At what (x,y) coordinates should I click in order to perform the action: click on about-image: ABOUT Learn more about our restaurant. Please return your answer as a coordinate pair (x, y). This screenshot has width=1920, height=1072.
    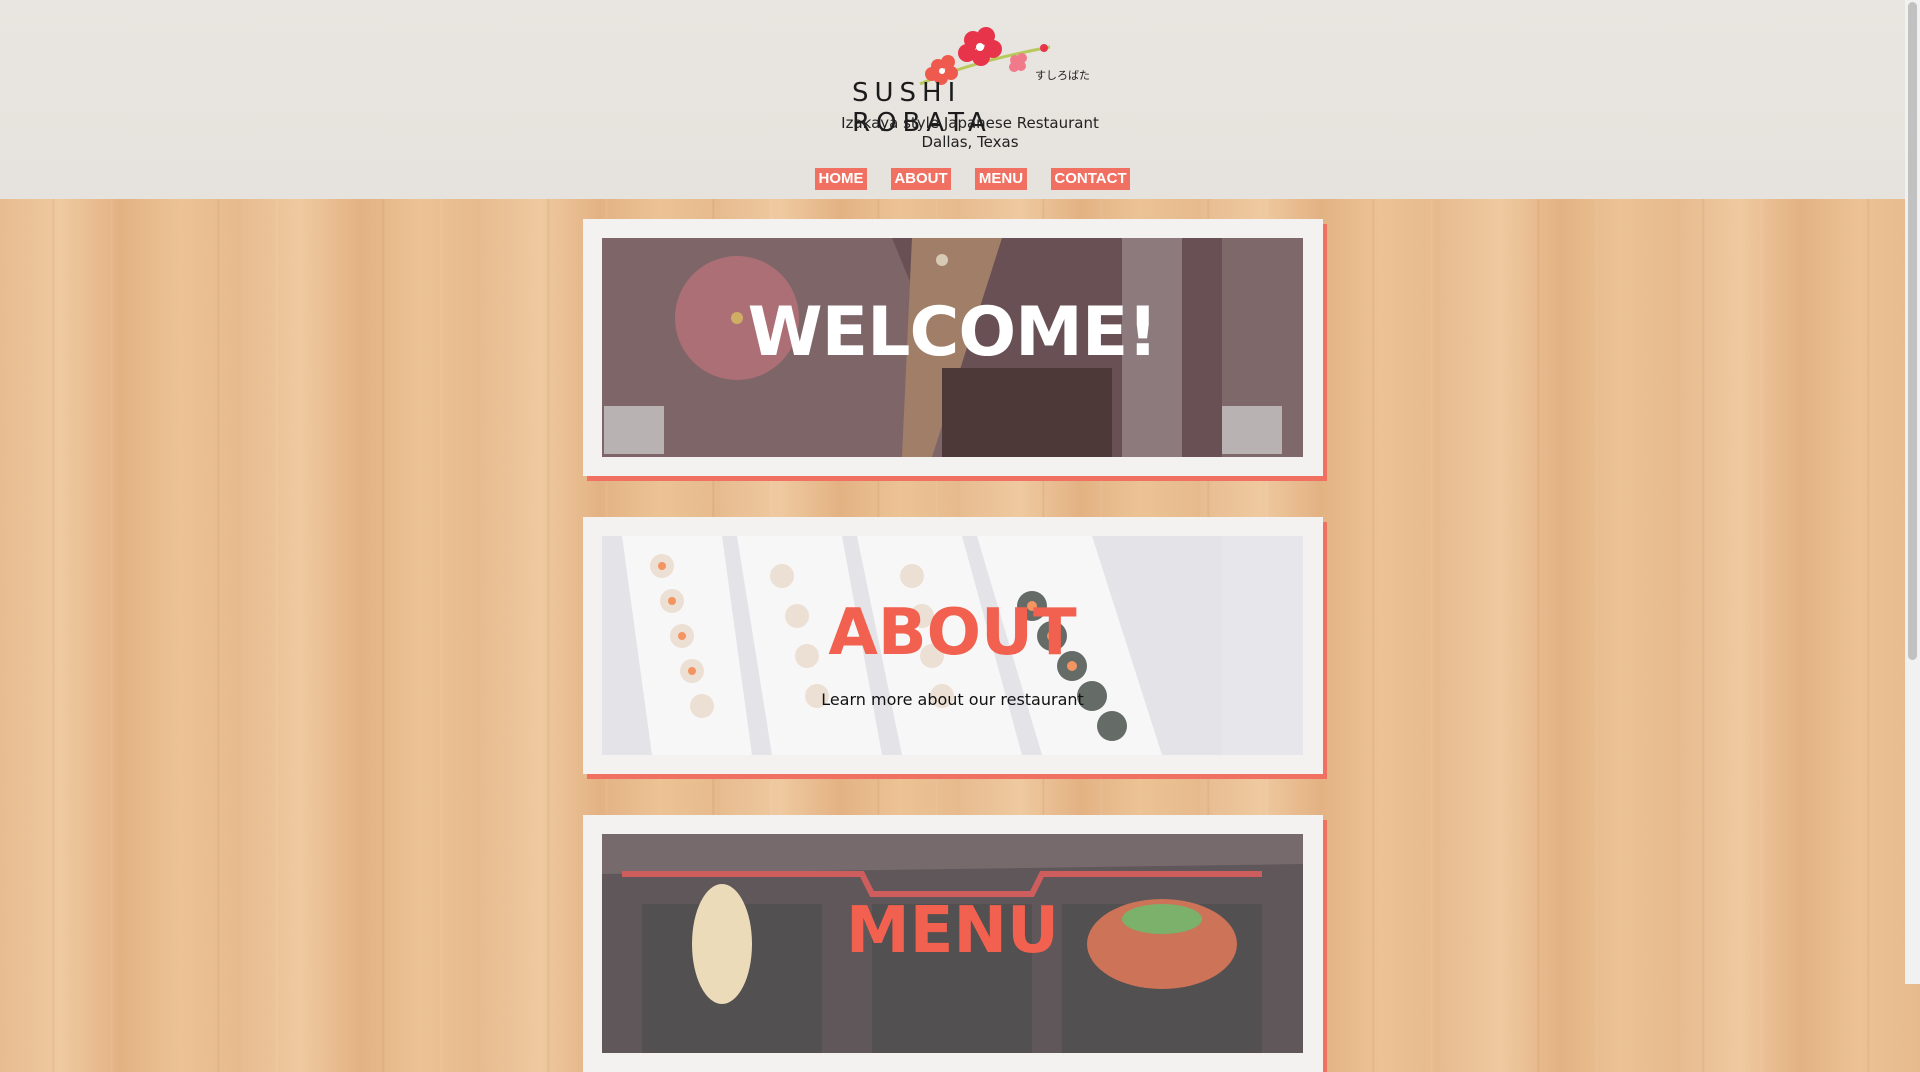
    Looking at the image, I should click on (952, 645).